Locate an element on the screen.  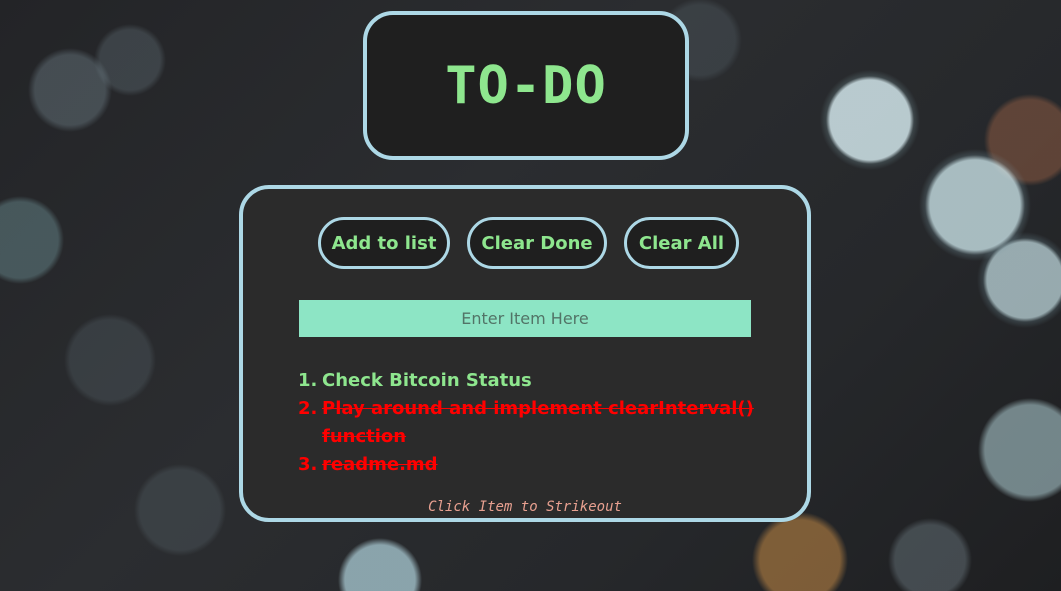
list-item-text: Check Bitcoin Status is located at coordinates (427, 380).